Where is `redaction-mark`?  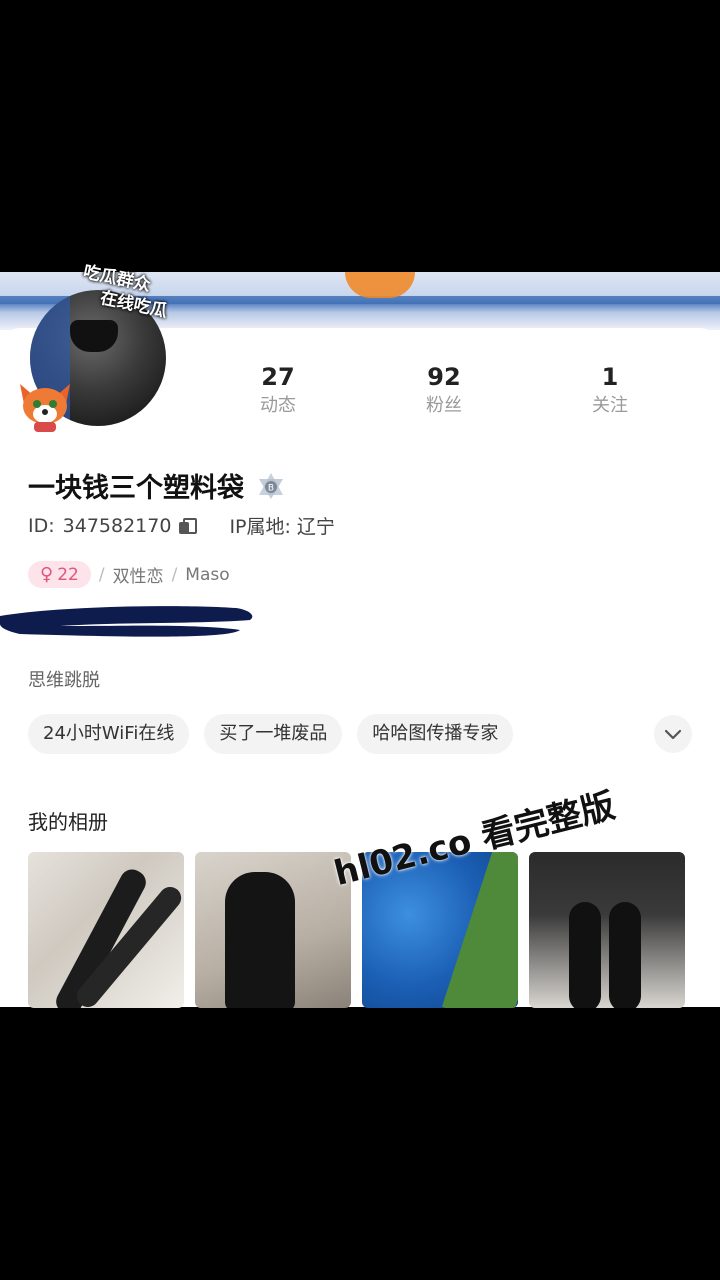
redaction-mark is located at coordinates (126, 621).